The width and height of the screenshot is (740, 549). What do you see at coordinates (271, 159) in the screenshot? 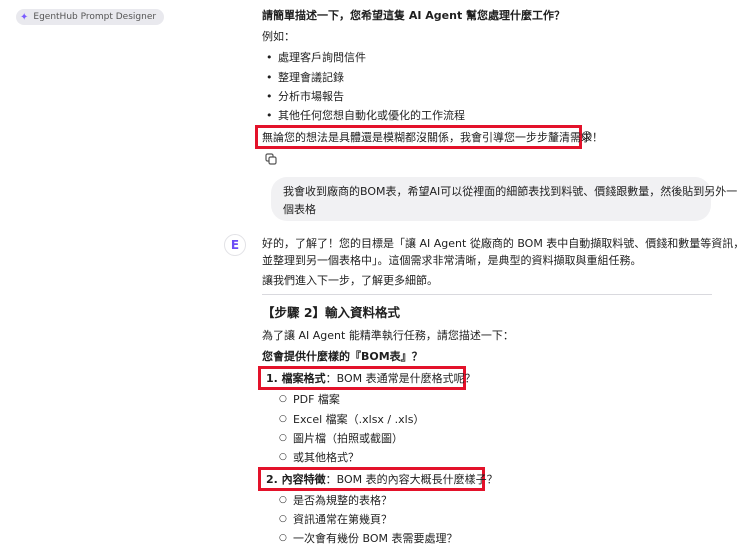
I see `copy-icon` at bounding box center [271, 159].